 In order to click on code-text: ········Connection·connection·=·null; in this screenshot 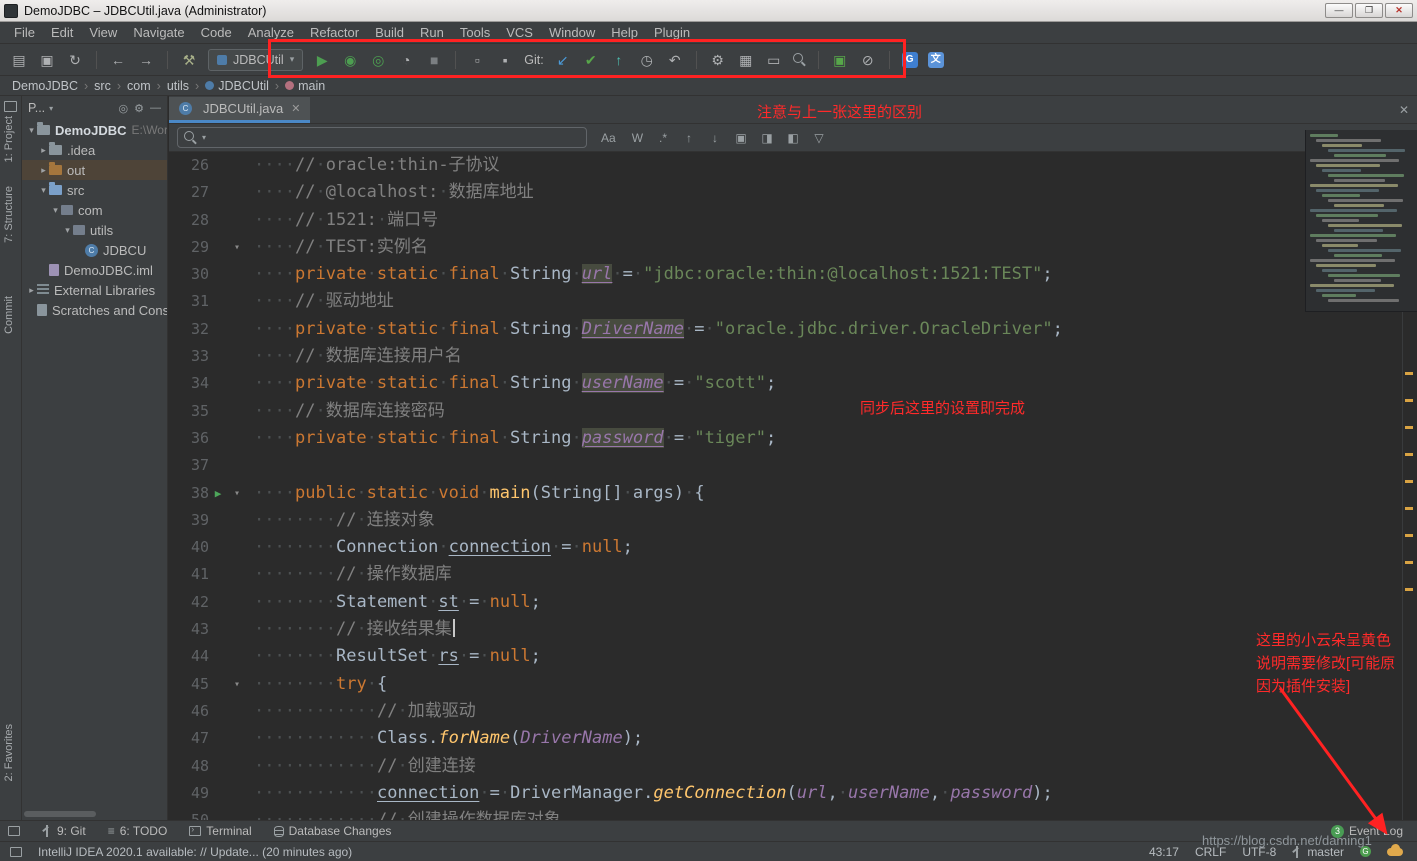, I will do `click(440, 547)`.